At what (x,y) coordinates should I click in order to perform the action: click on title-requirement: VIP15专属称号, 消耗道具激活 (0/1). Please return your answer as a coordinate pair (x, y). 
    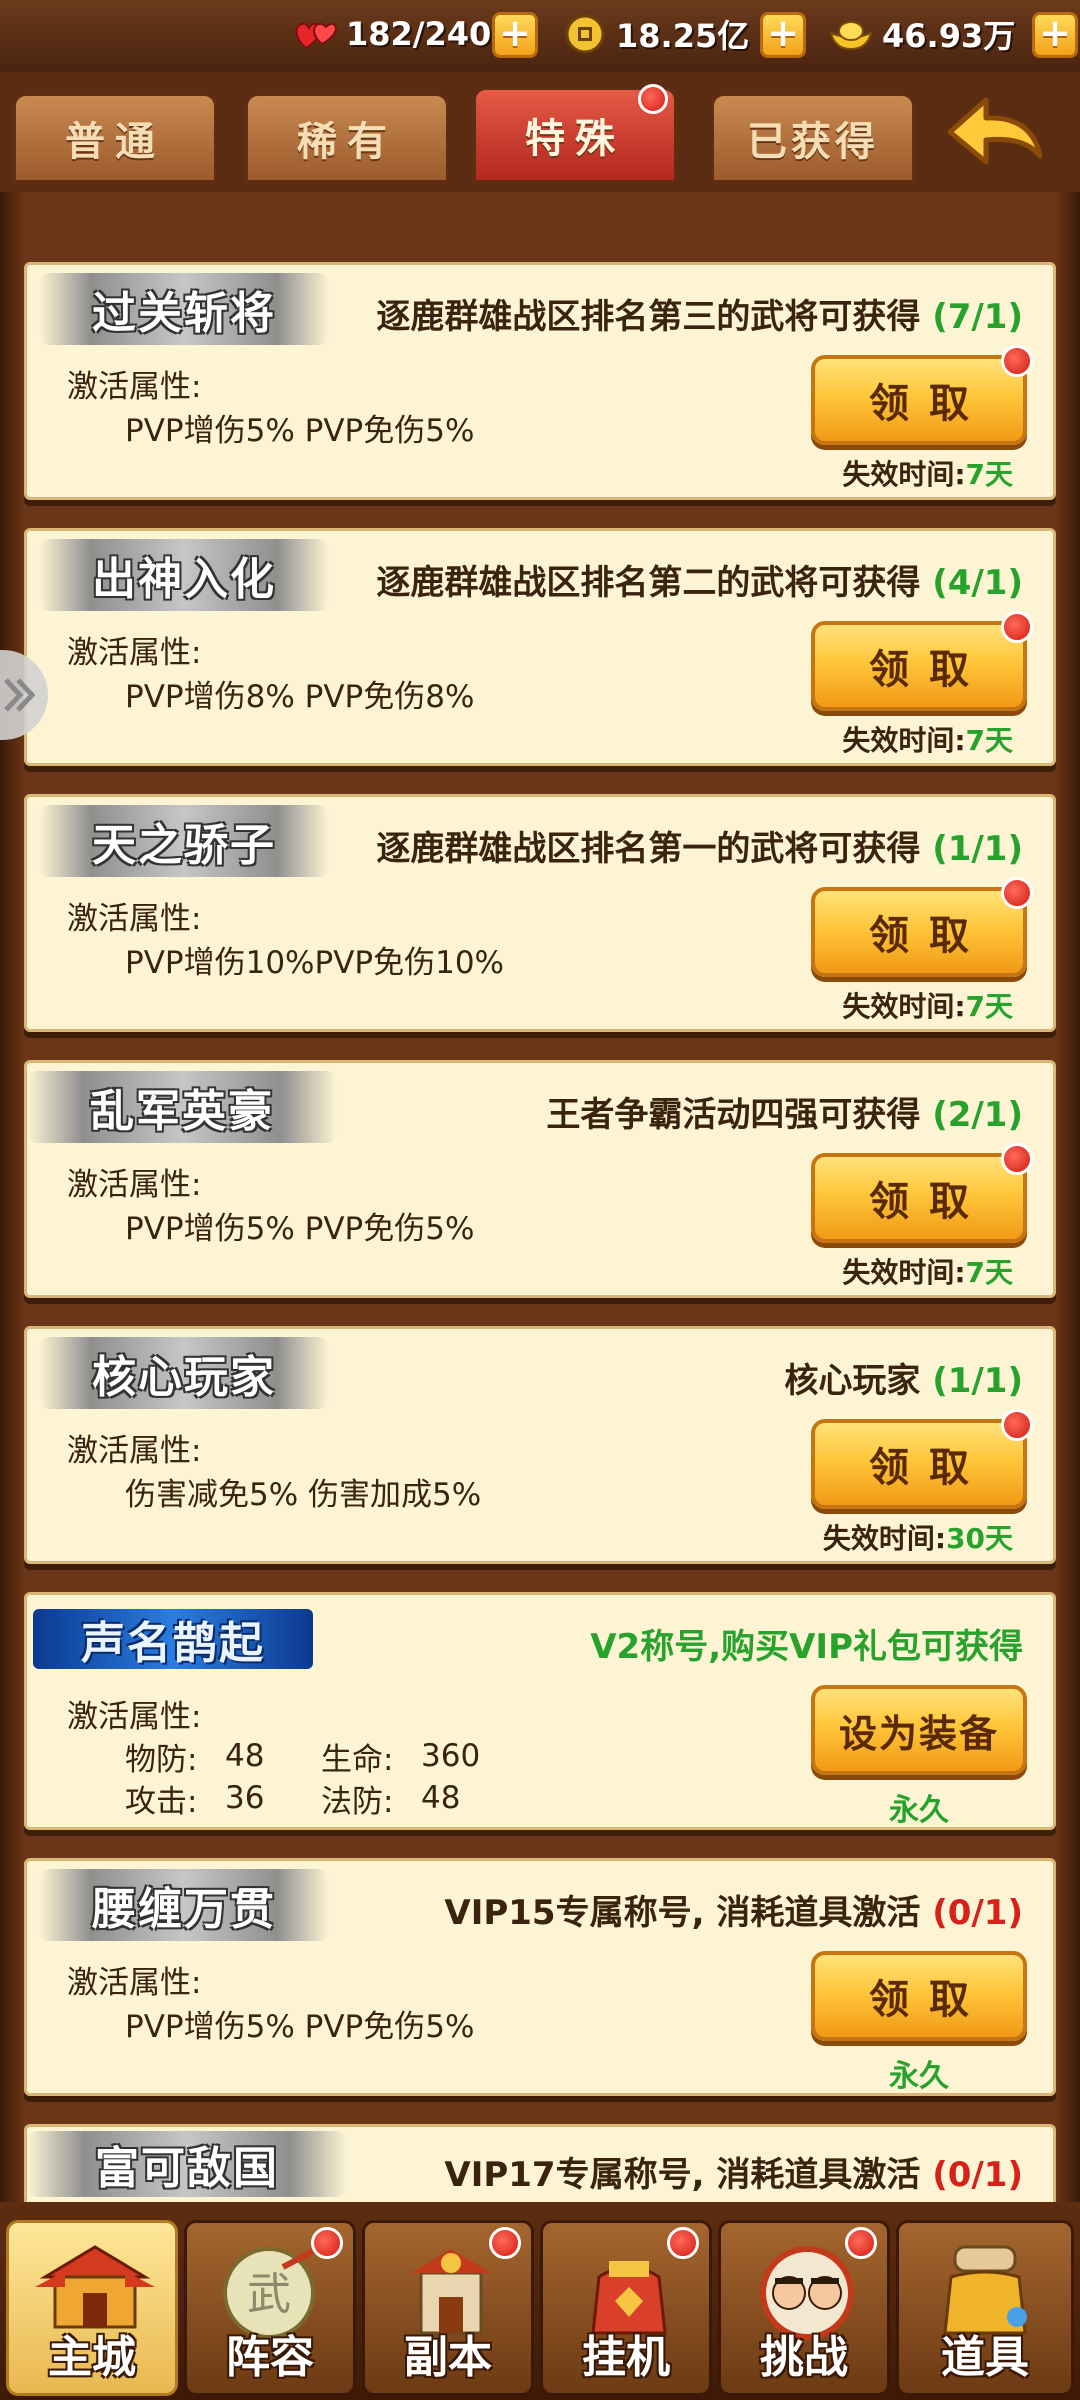
    Looking at the image, I should click on (733, 1913).